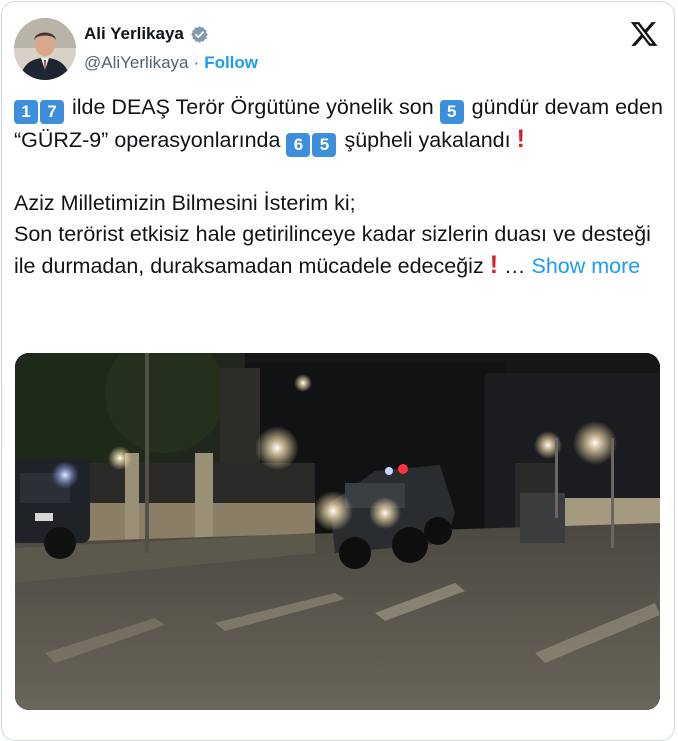  I want to click on keycap-digit: 1, so click(26, 112).